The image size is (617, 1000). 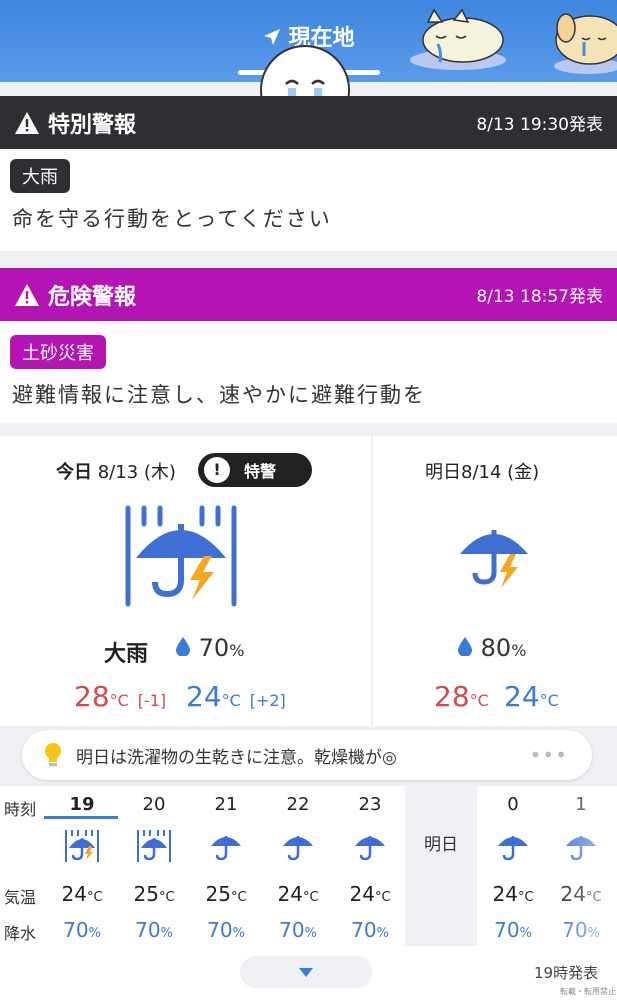 I want to click on row-label-precip: 降水, so click(x=20, y=933).